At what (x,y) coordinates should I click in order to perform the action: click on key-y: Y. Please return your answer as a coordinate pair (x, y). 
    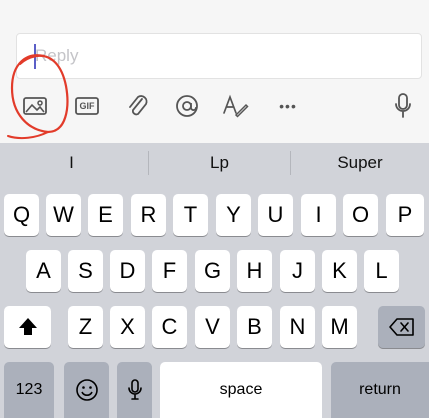
    Looking at the image, I should click on (233, 215).